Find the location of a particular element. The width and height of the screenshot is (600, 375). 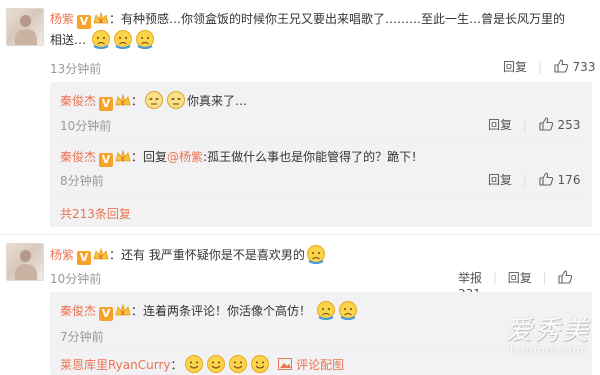

action-bar: 回复 | 253 is located at coordinates (534, 124).